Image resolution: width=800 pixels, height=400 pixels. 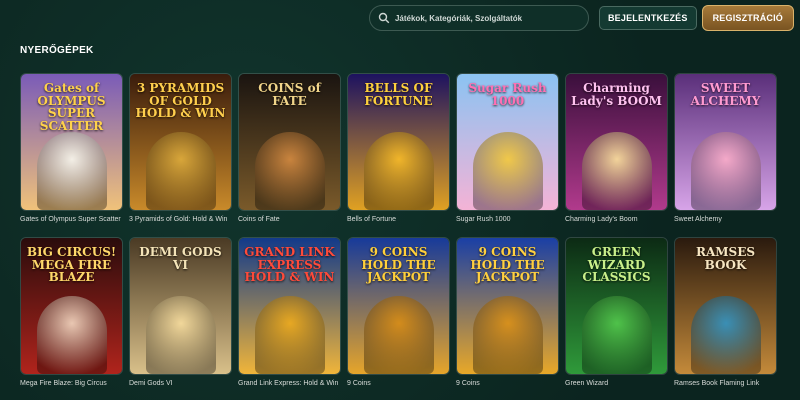 I want to click on game-tile: COINS of FATE Coins of Fate, so click(x=289, y=149).